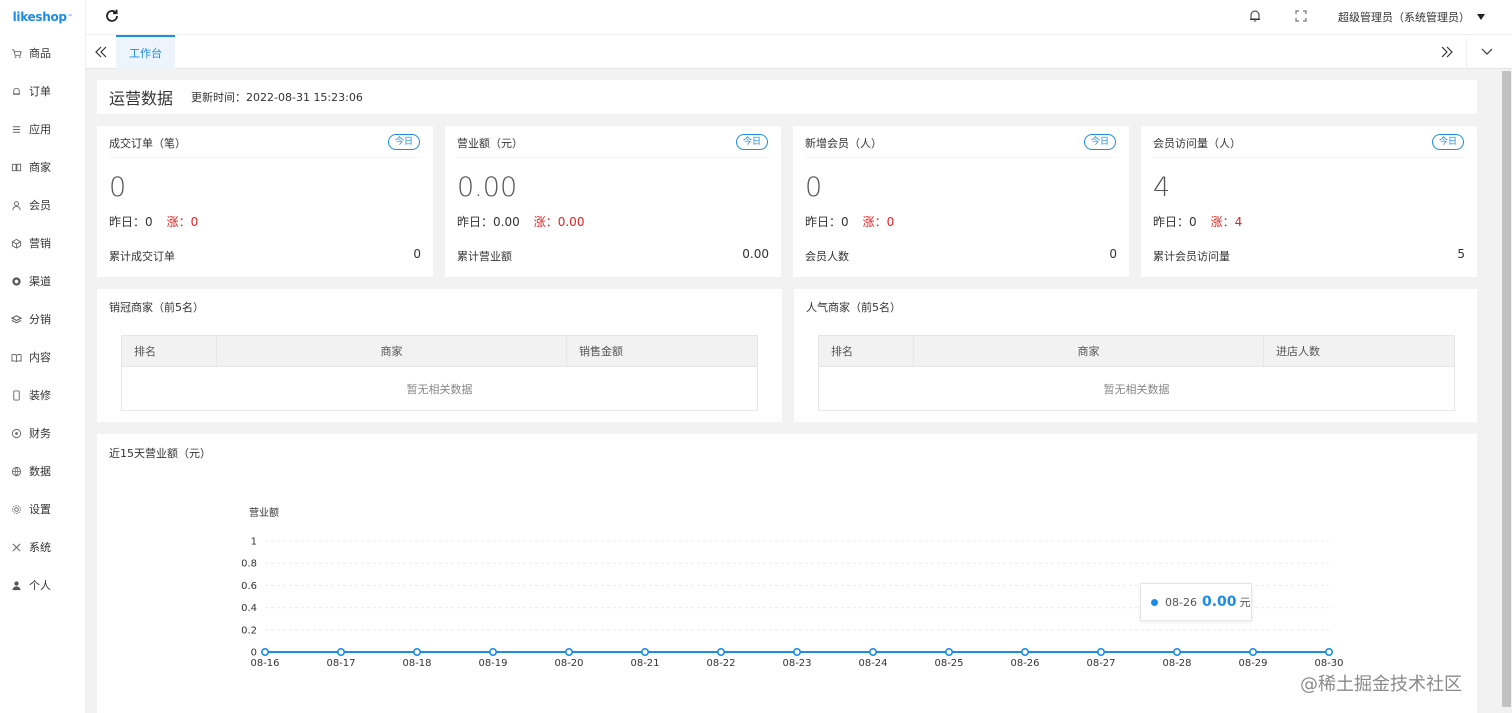 This screenshot has height=713, width=1512. I want to click on person-icon, so click(16, 585).